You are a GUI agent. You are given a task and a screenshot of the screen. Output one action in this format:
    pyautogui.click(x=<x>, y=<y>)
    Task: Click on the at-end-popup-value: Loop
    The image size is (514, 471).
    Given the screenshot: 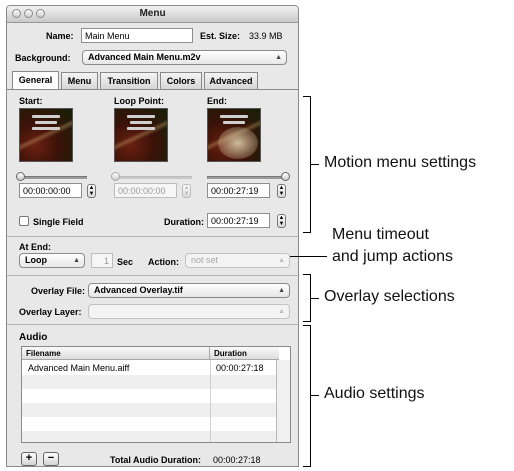 What is the action you would take?
    pyautogui.click(x=36, y=260)
    